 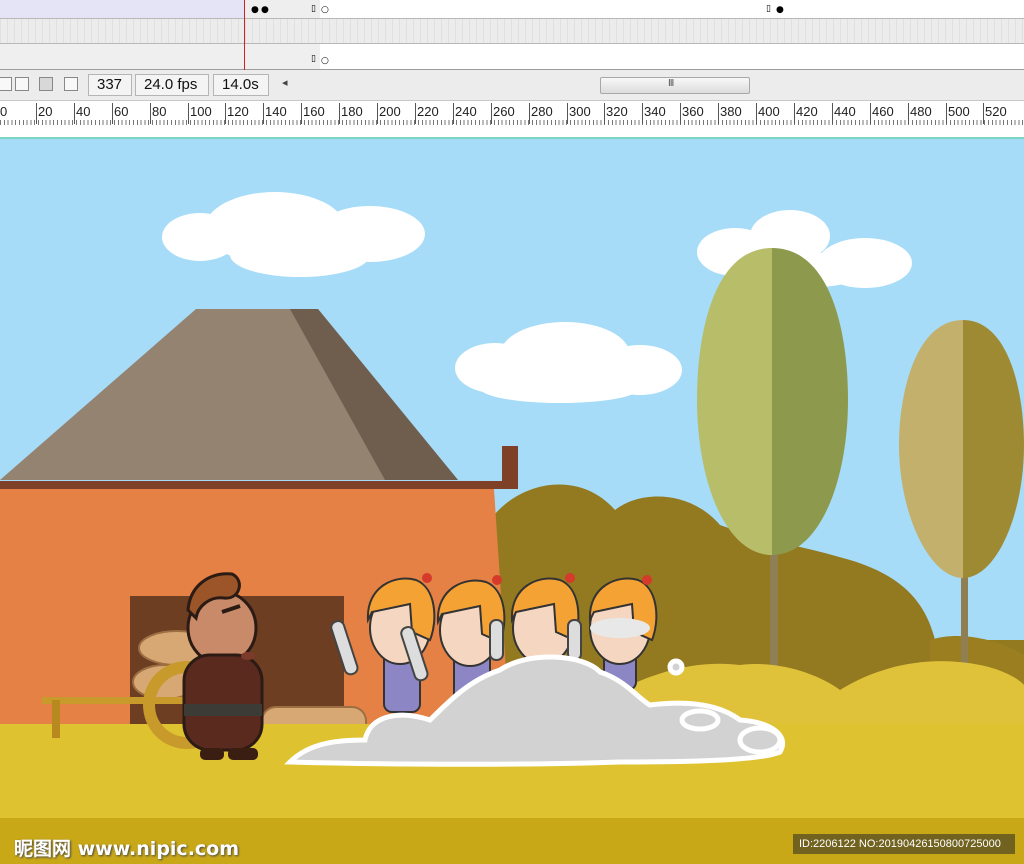 I want to click on ruler-label: 240, so click(x=466, y=111).